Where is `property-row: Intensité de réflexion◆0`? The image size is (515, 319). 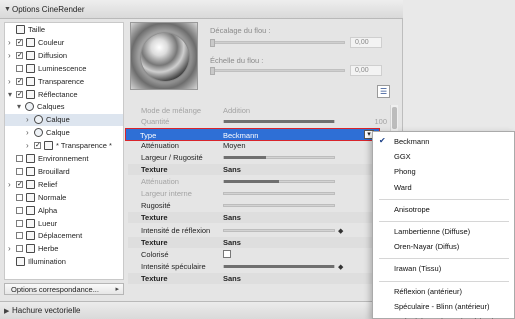
property-row: Intensité de réflexion◆0 is located at coordinates (259, 230).